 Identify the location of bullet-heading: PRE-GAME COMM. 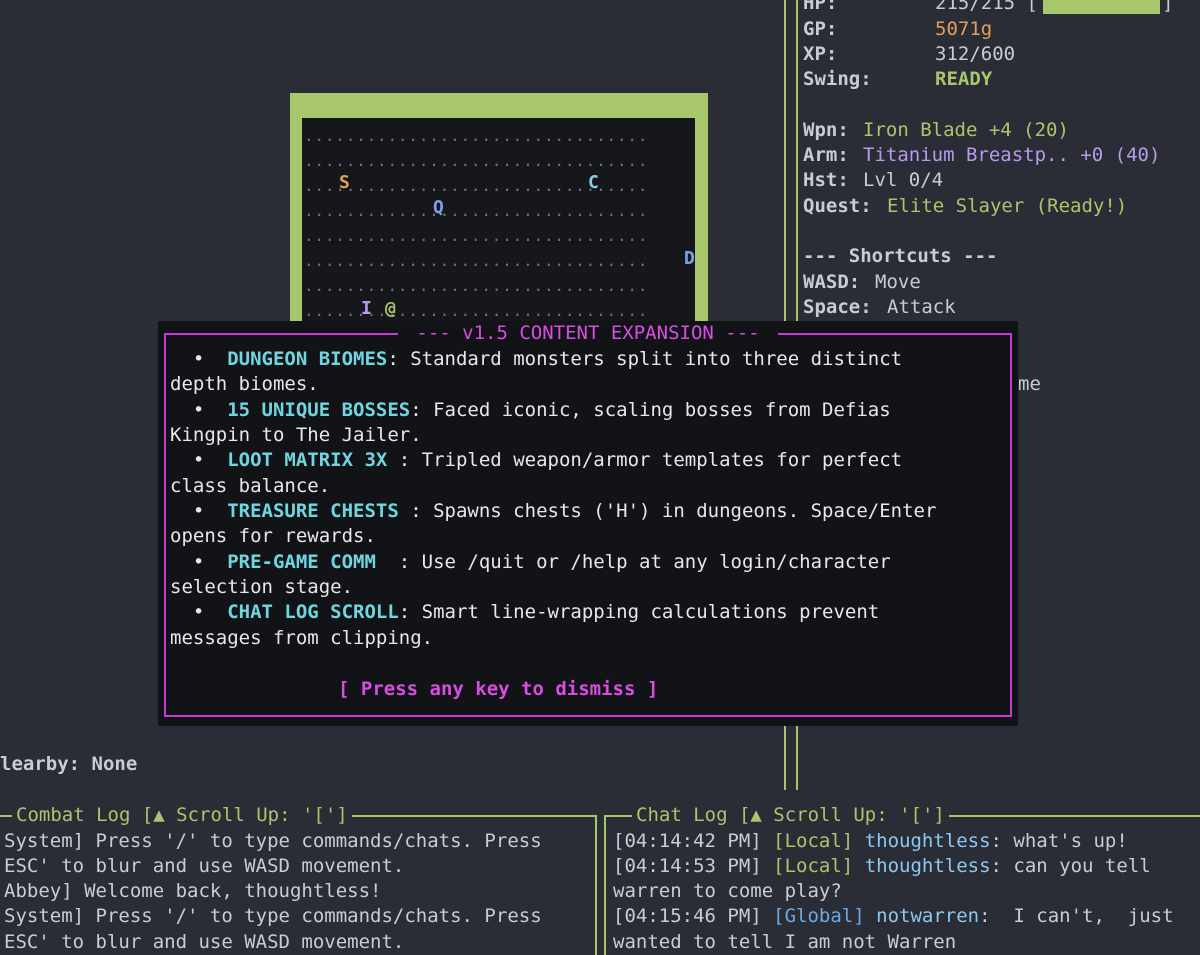
(301, 562).